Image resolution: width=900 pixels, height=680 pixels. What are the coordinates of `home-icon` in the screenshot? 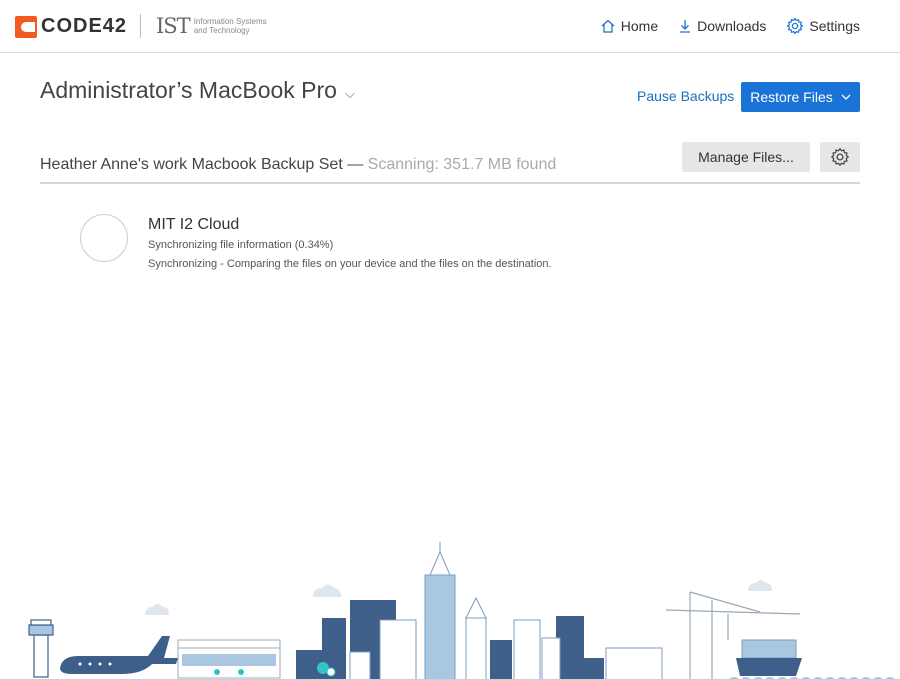 It's located at (608, 26).